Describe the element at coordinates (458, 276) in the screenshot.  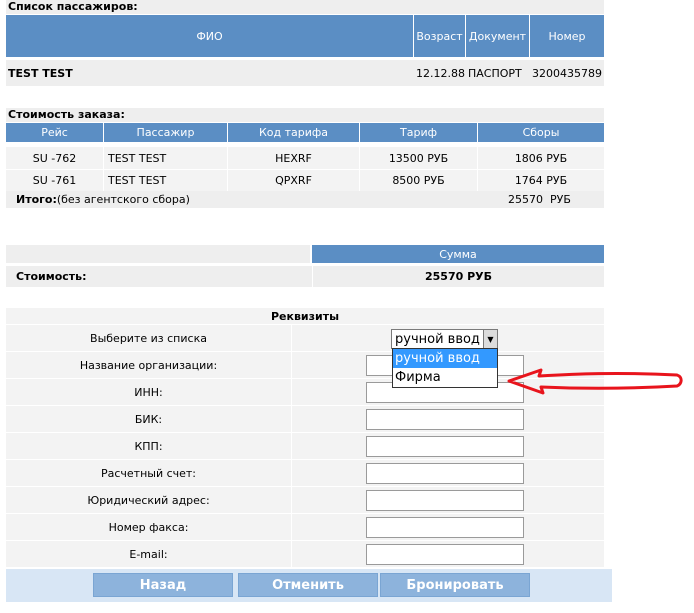
I see `cost-value: 25570 РУБ` at that location.